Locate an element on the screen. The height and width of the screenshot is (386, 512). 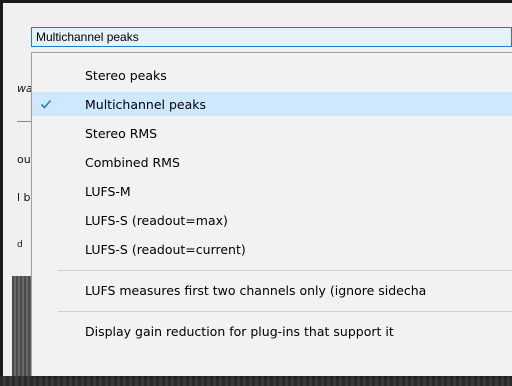
menu-item-stereo-peaks: Stereo peaks is located at coordinates (272, 75).